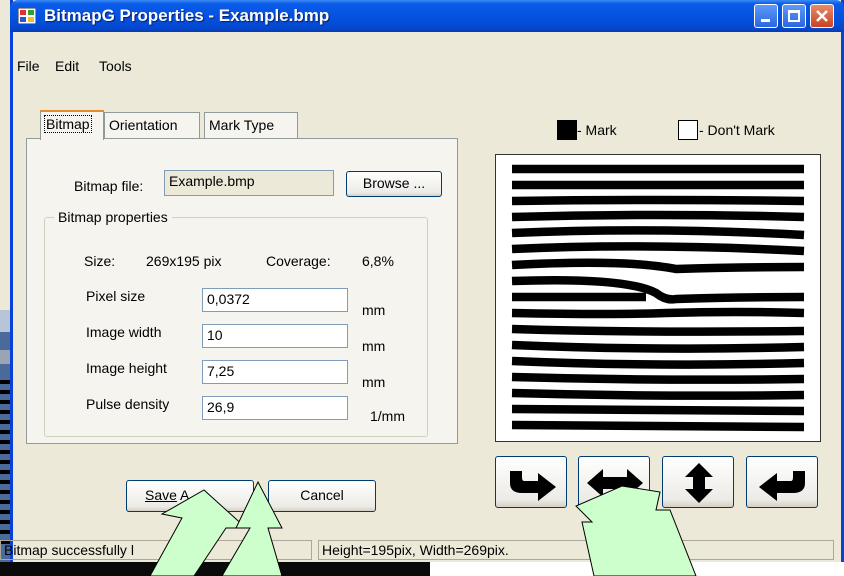 Image resolution: width=844 pixels, height=576 pixels. I want to click on annotation-arrows-overlay, so click(423, 528).